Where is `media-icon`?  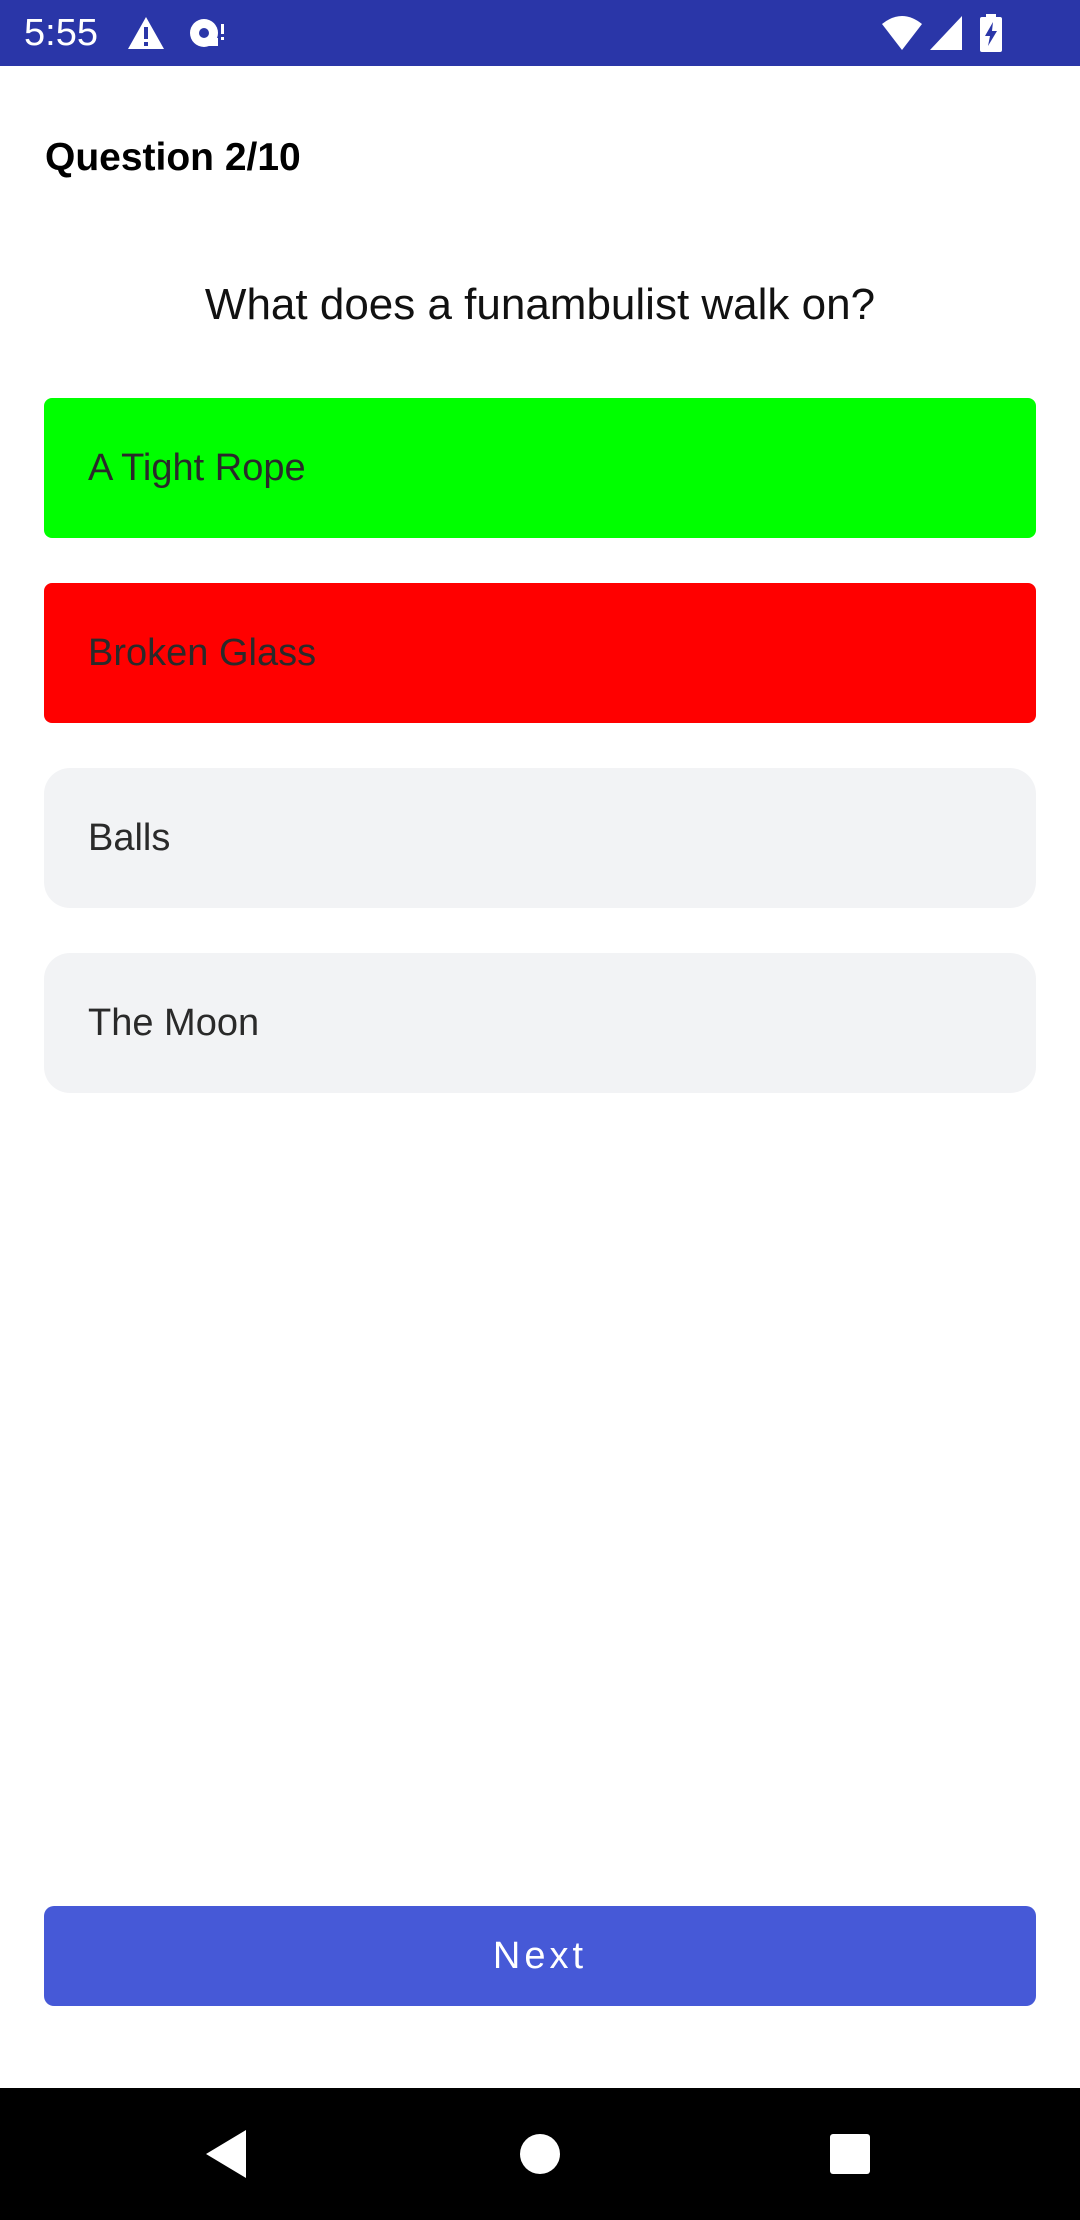 media-icon is located at coordinates (207, 33).